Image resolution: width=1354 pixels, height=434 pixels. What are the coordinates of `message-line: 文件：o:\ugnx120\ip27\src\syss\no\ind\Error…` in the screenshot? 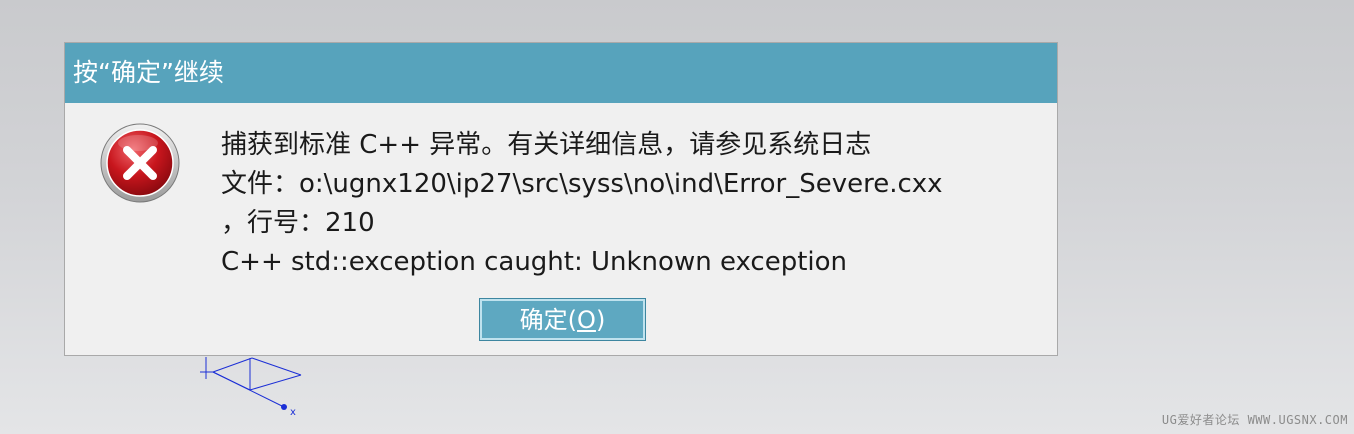 It's located at (582, 184).